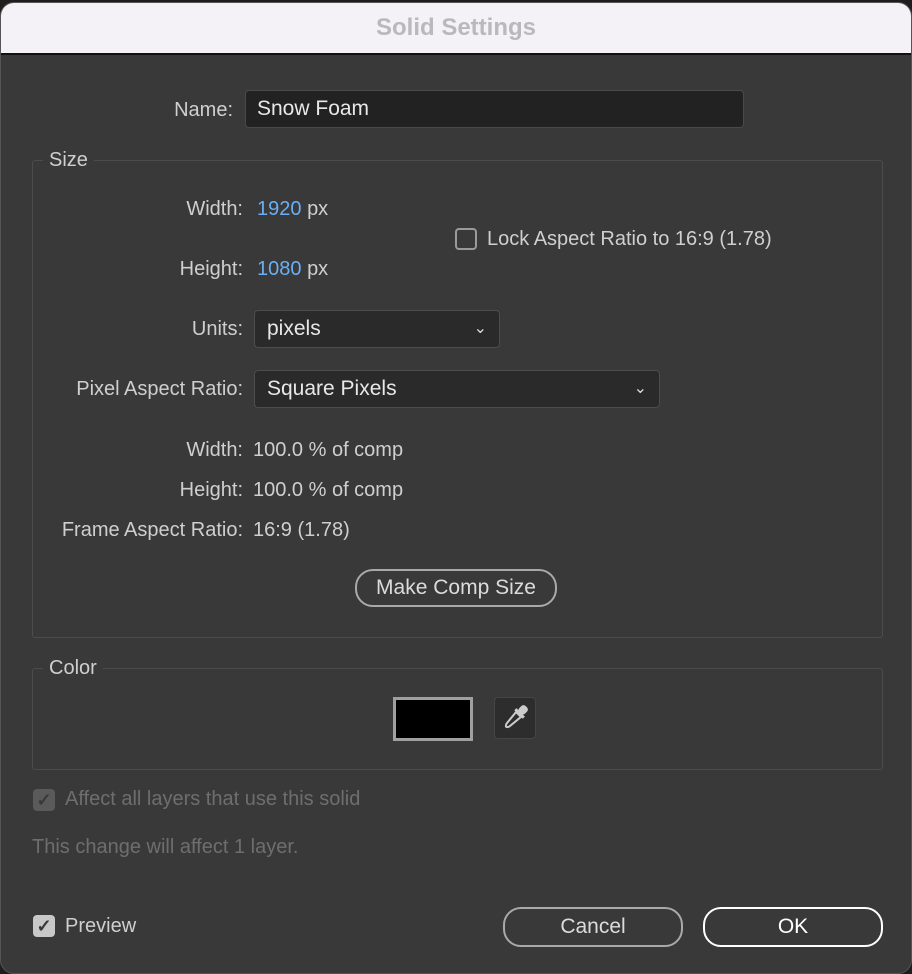 This screenshot has height=974, width=912. Describe the element at coordinates (214, 450) in the screenshot. I see `width-pct-label: Width:` at that location.